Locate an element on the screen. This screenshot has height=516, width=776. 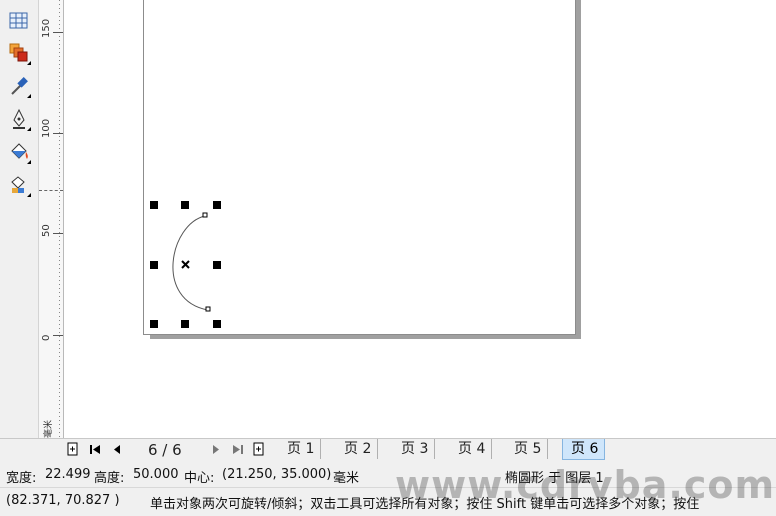
selection-handle-top-right is located at coordinates (217, 205).